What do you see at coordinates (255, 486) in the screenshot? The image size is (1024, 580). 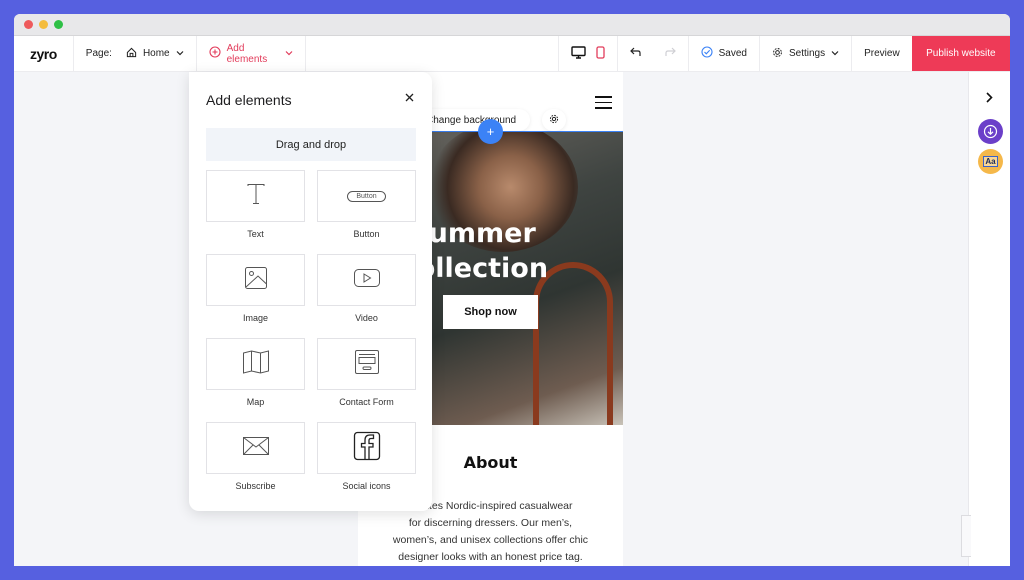 I see `element-label: Subscribe` at bounding box center [255, 486].